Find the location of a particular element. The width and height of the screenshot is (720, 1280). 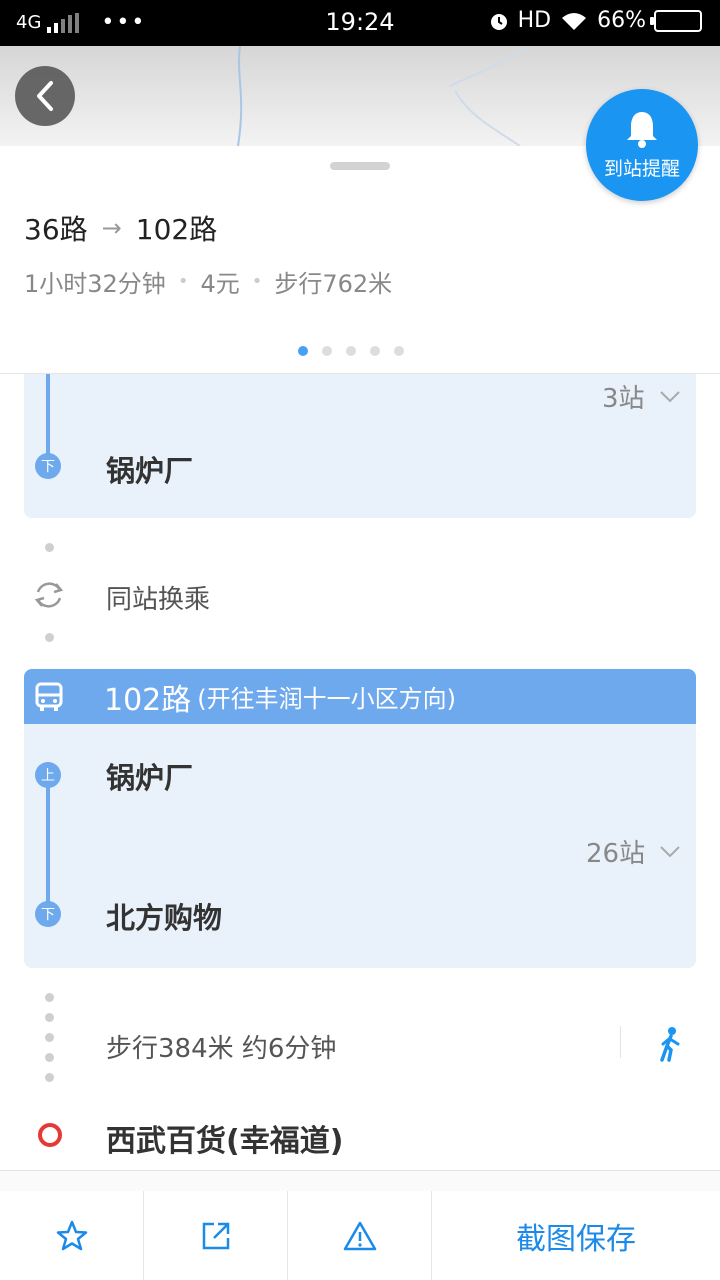

share-icon is located at coordinates (215, 1236).